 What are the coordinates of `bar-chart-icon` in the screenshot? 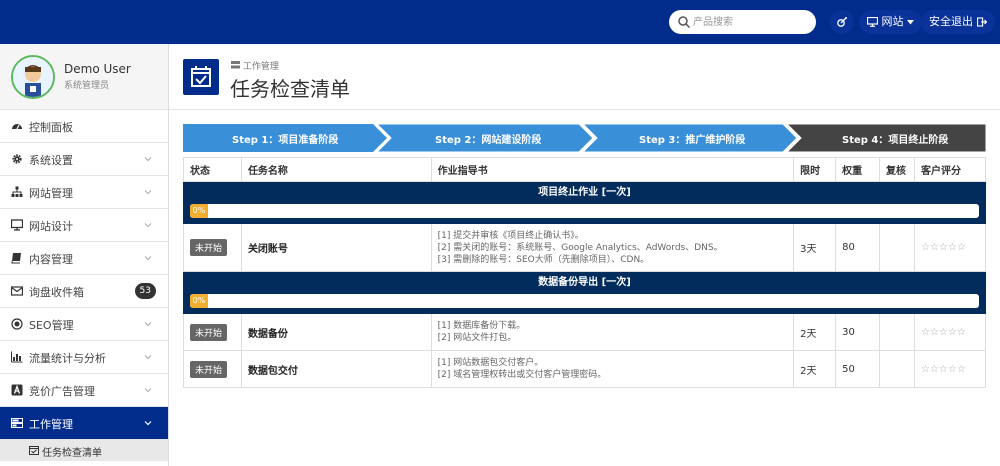 It's located at (17, 357).